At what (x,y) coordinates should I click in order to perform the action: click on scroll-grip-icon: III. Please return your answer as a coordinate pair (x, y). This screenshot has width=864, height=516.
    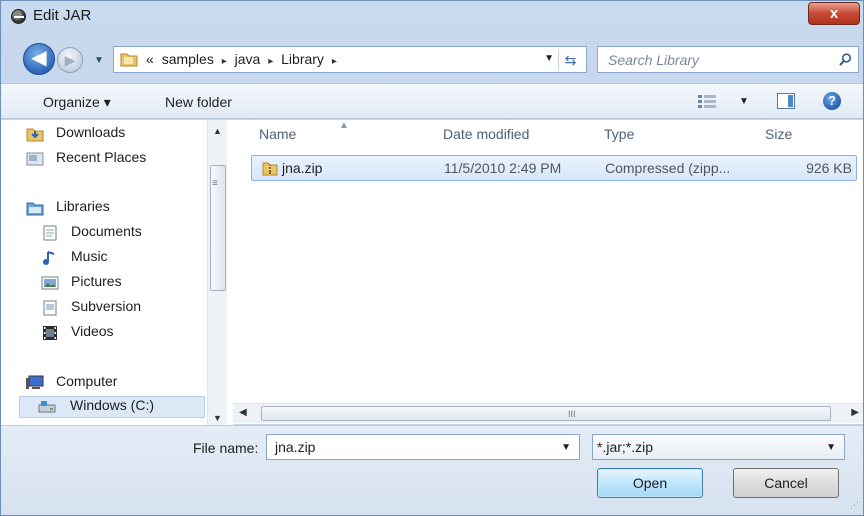
    Looking at the image, I should click on (572, 414).